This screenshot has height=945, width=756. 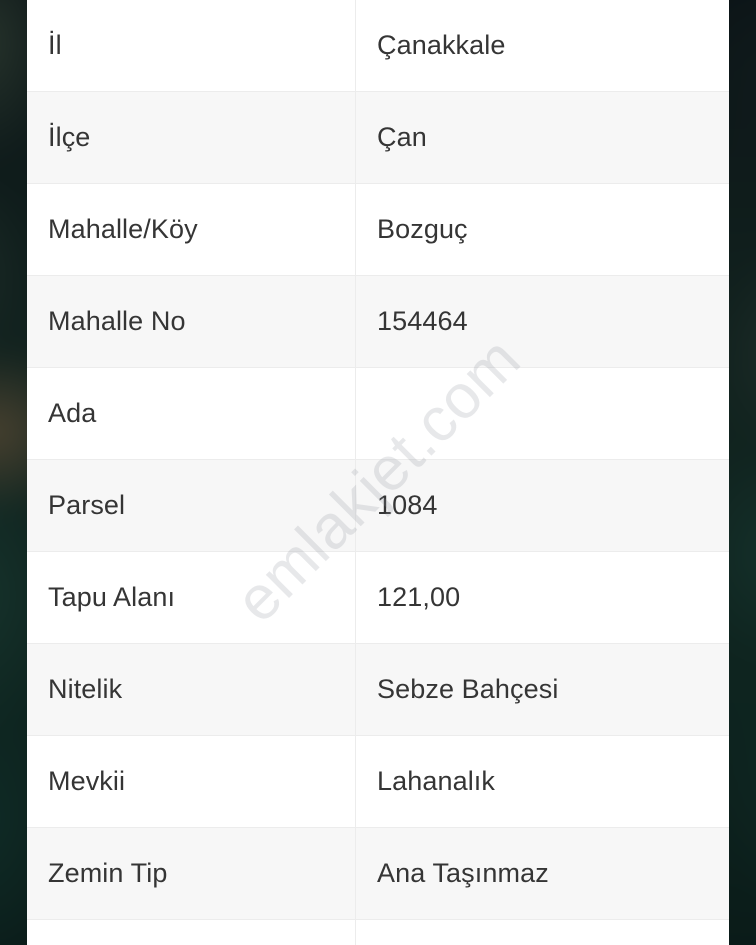 What do you see at coordinates (422, 320) in the screenshot?
I see `row-value: 154464` at bounding box center [422, 320].